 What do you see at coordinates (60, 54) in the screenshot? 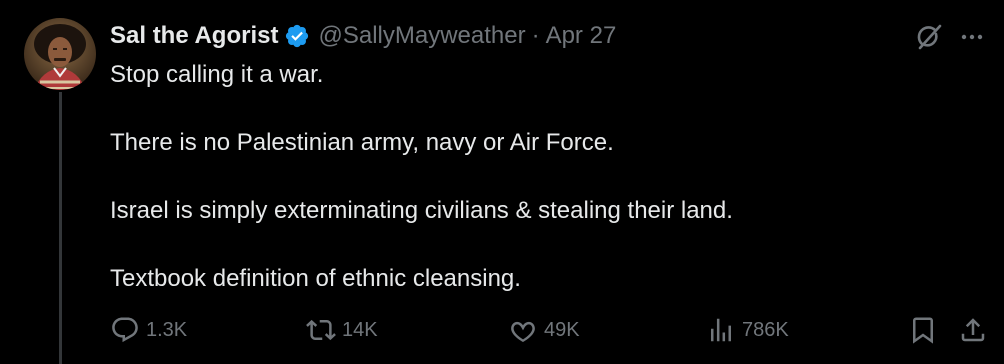
I see `avatar` at bounding box center [60, 54].